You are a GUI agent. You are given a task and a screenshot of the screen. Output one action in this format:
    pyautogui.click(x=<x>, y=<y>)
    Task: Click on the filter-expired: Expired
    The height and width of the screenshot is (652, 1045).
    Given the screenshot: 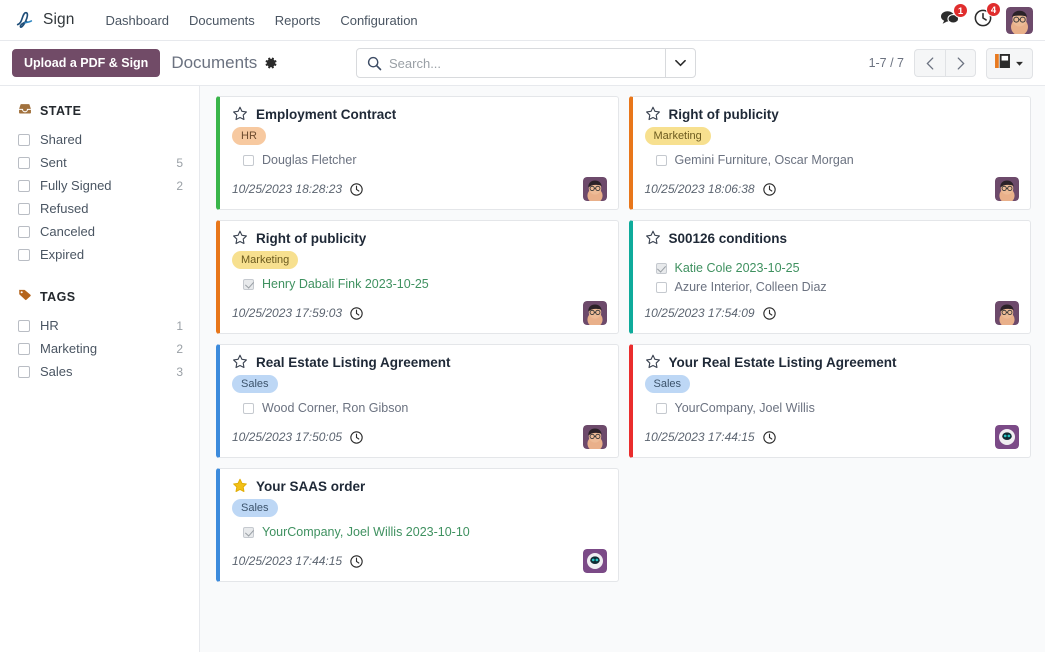 What is the action you would take?
    pyautogui.click(x=99, y=254)
    